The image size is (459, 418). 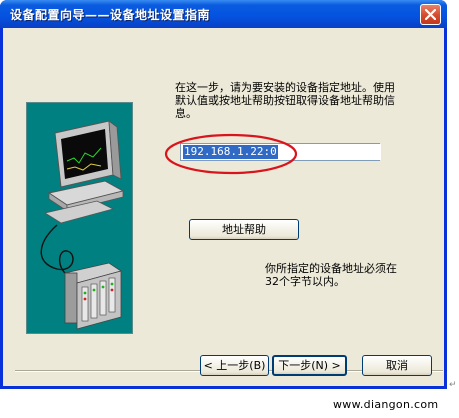 What do you see at coordinates (397, 365) in the screenshot?
I see `cancel-button: 取消` at bounding box center [397, 365].